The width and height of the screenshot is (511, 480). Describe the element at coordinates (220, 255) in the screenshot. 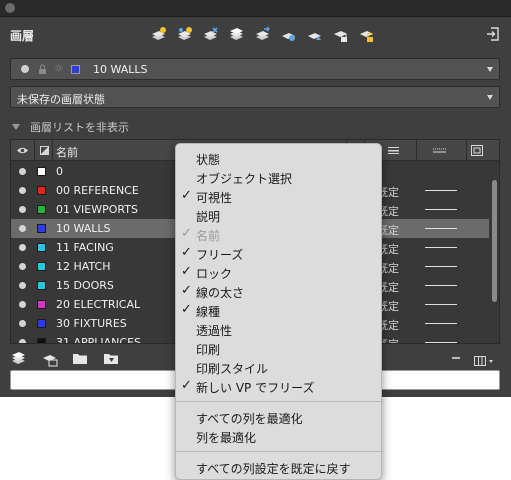

I see `menu-item-label: フリーズ` at that location.